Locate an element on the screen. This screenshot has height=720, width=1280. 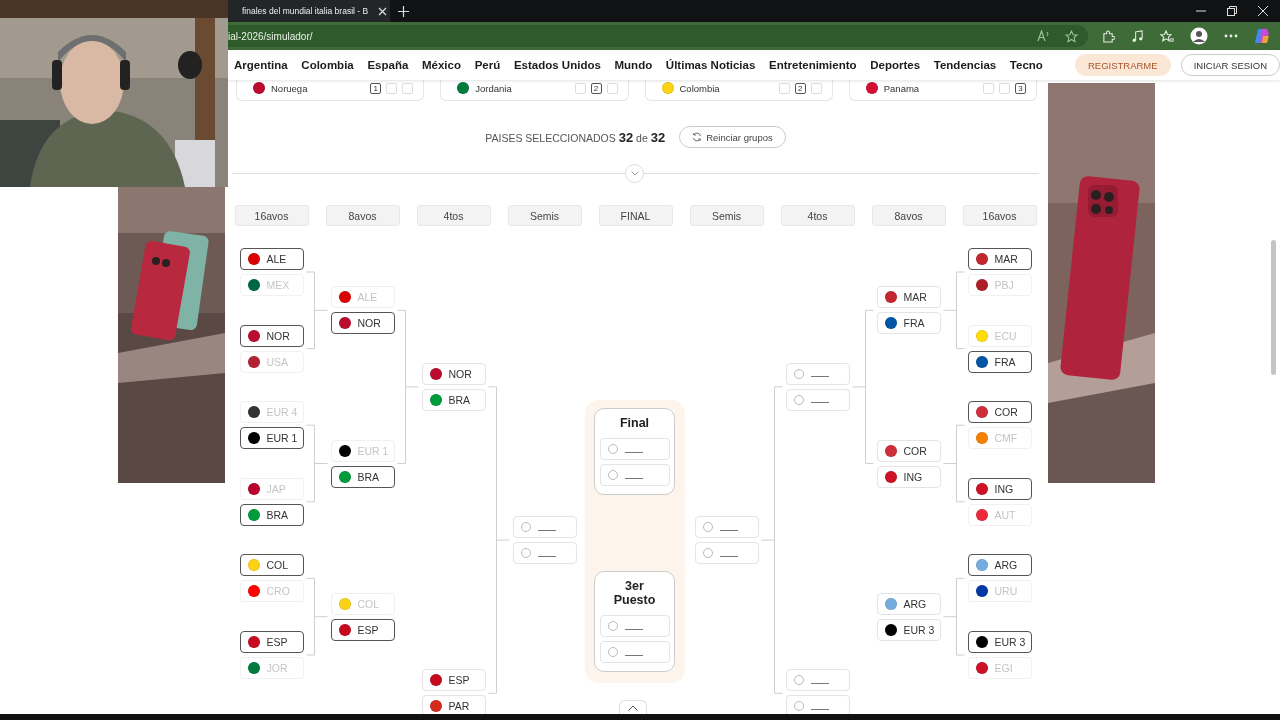
nav-link: Mundo is located at coordinates (633, 65).